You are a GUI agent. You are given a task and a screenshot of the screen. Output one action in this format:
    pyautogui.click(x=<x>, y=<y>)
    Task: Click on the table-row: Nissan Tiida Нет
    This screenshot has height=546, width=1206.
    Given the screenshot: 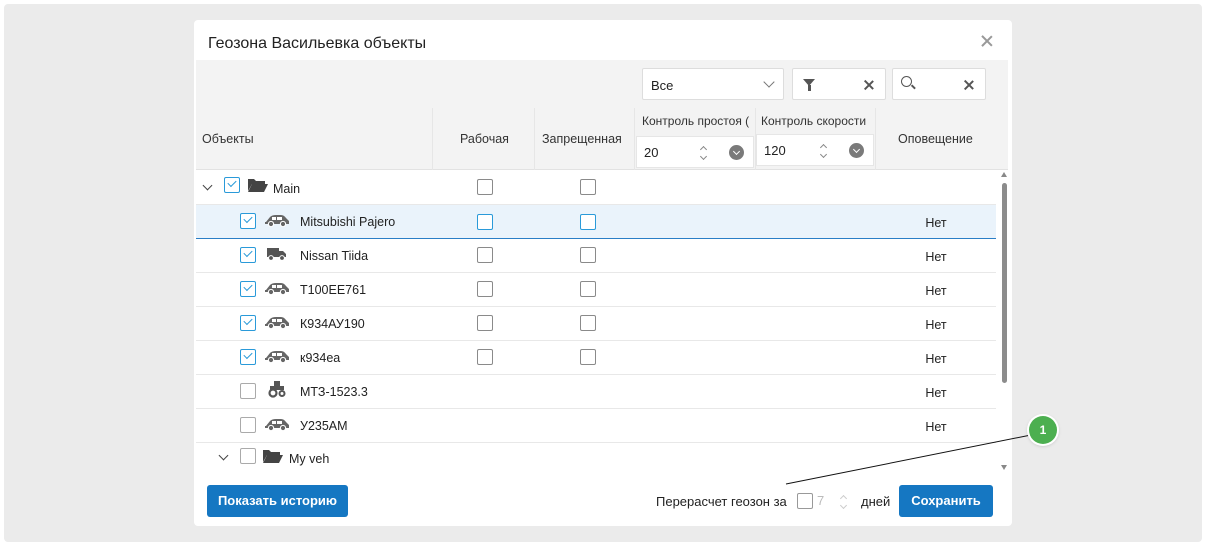 What is the action you would take?
    pyautogui.click(x=596, y=256)
    